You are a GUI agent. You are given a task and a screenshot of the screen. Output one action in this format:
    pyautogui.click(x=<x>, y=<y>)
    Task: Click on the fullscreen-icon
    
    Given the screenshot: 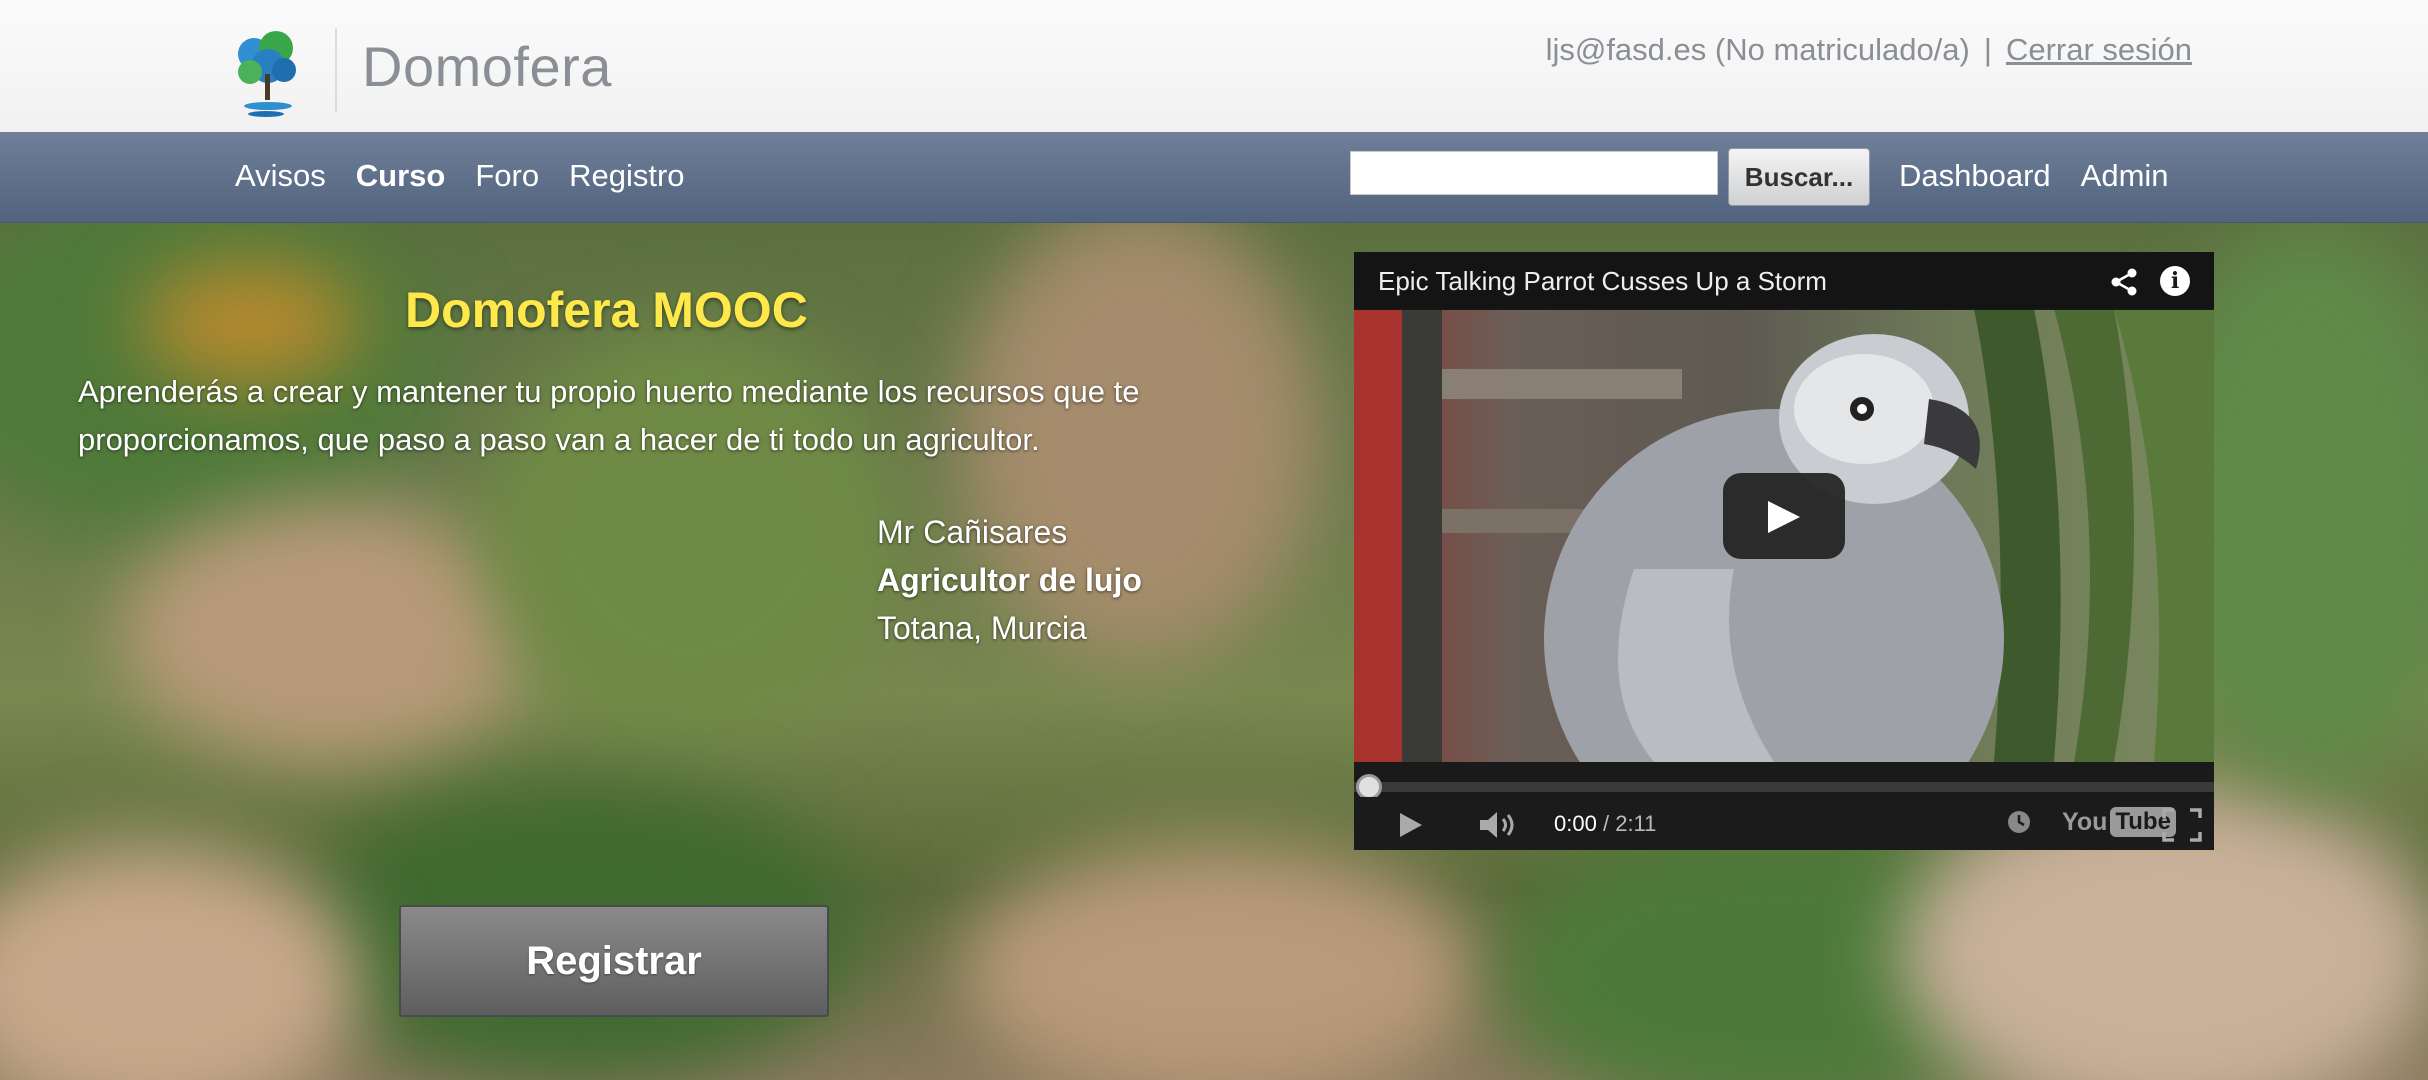 What is the action you would take?
    pyautogui.click(x=2182, y=825)
    